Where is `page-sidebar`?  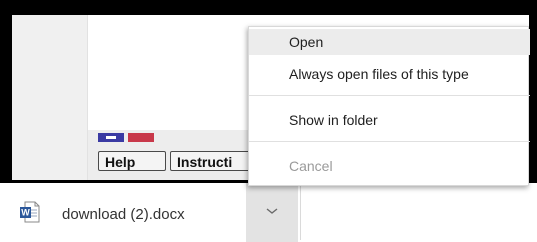 page-sidebar is located at coordinates (50, 97).